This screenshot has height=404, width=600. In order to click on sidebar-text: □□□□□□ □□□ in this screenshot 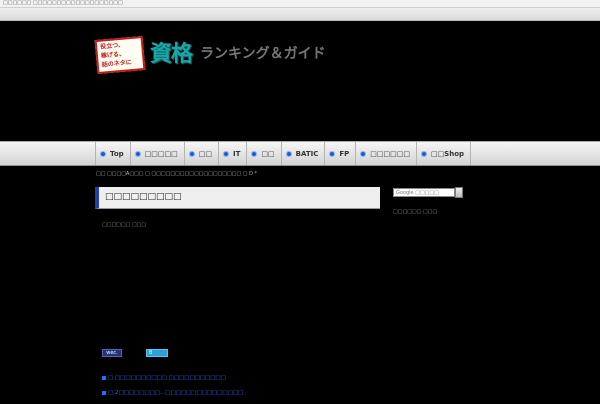, I will do `click(415, 212)`.